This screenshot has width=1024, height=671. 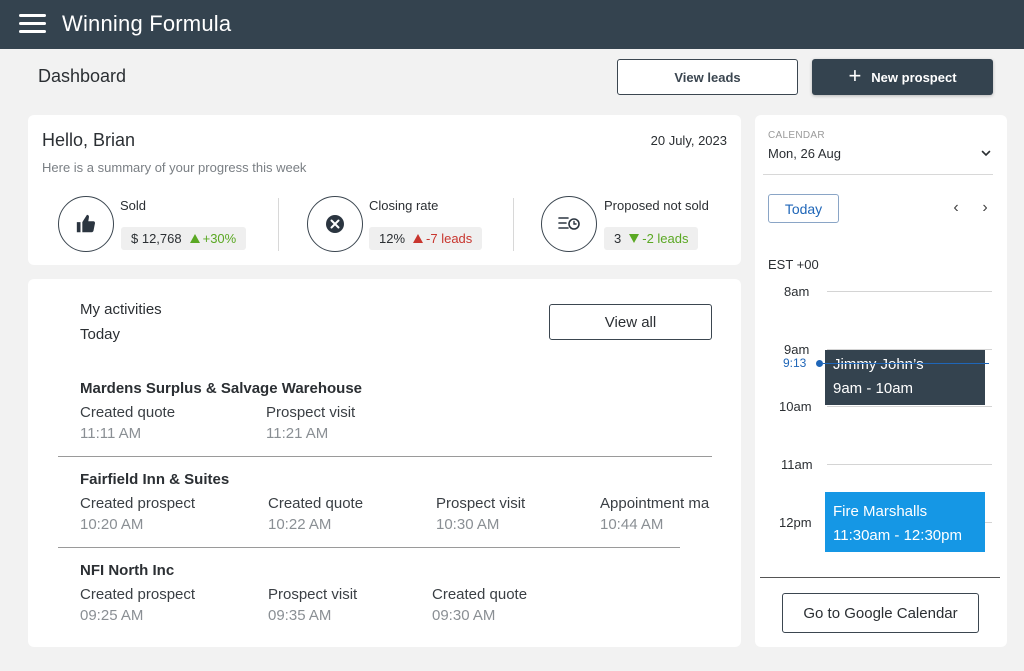 What do you see at coordinates (32, 24) in the screenshot?
I see `hamburger-menu-icon` at bounding box center [32, 24].